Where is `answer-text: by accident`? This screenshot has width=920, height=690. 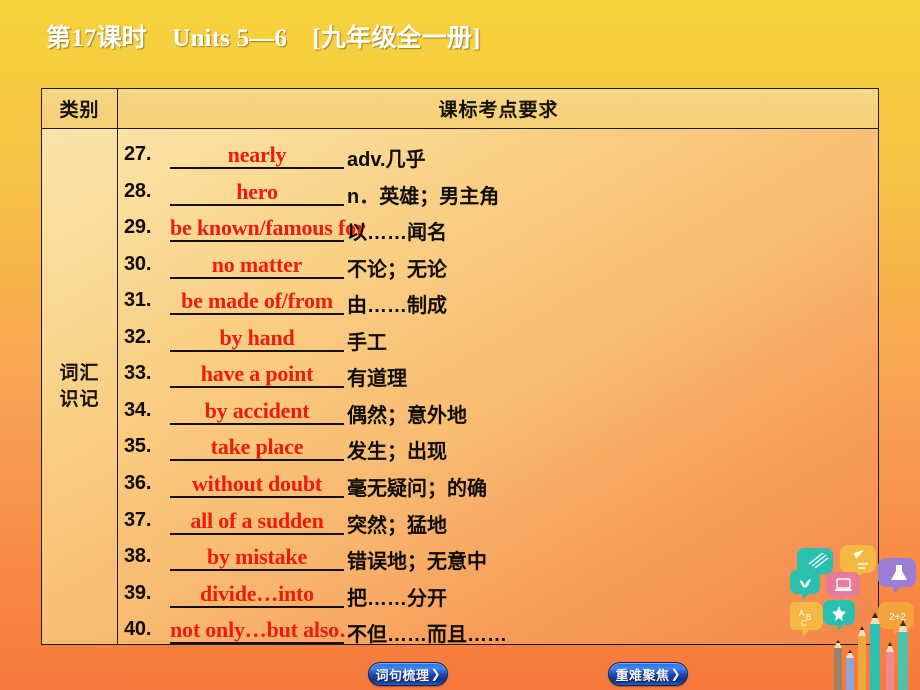 answer-text: by accident is located at coordinates (257, 410).